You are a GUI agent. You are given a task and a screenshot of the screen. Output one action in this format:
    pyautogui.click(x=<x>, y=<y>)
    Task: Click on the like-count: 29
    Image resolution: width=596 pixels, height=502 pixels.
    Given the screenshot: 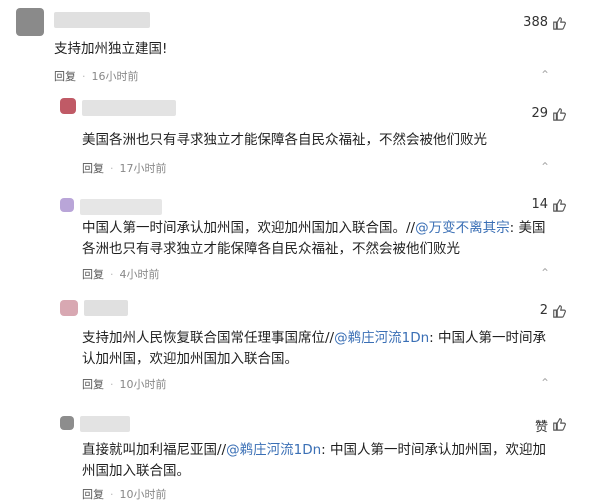 What is the action you would take?
    pyautogui.click(x=539, y=113)
    